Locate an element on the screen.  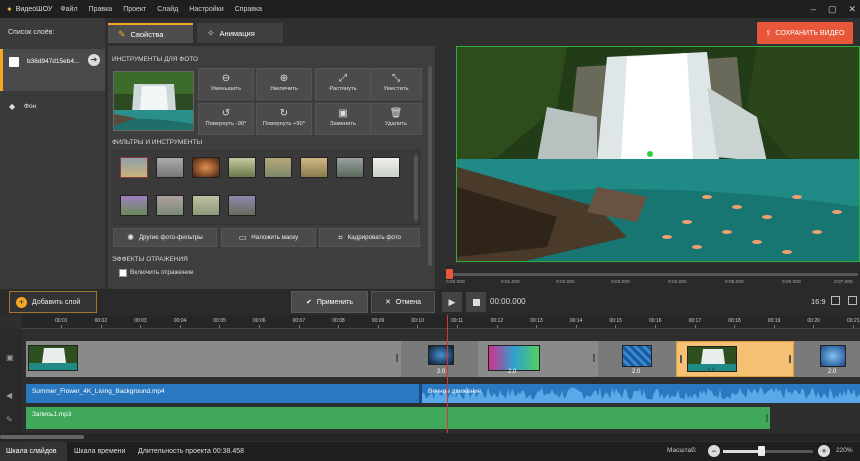
seek-knob is located at coordinates (449, 274).